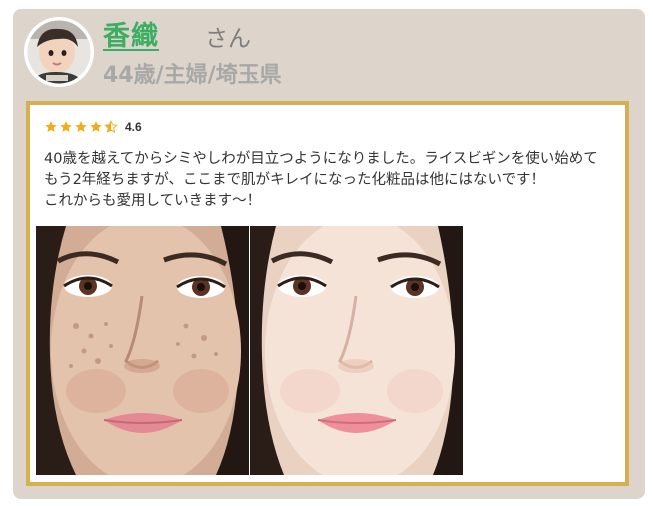 This screenshot has height=506, width=653. Describe the element at coordinates (131, 37) in the screenshot. I see `reviewer-name: 香織` at that location.